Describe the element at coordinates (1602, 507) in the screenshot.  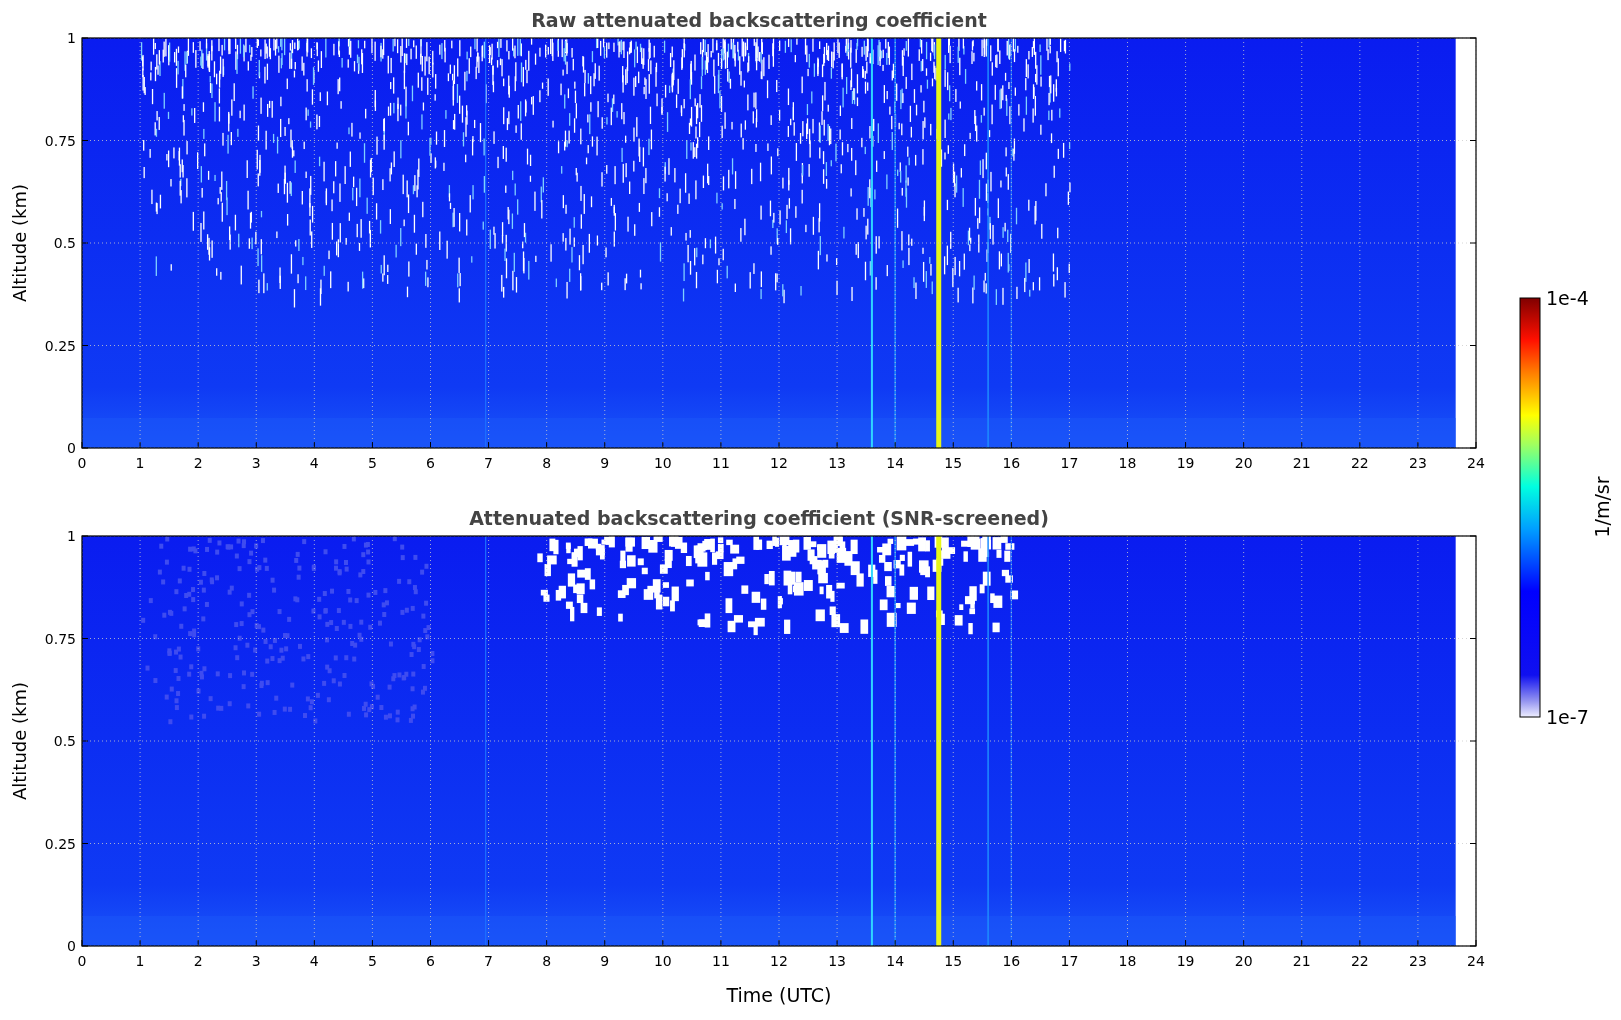
I see `axis-label: 1/m/sr` at that location.